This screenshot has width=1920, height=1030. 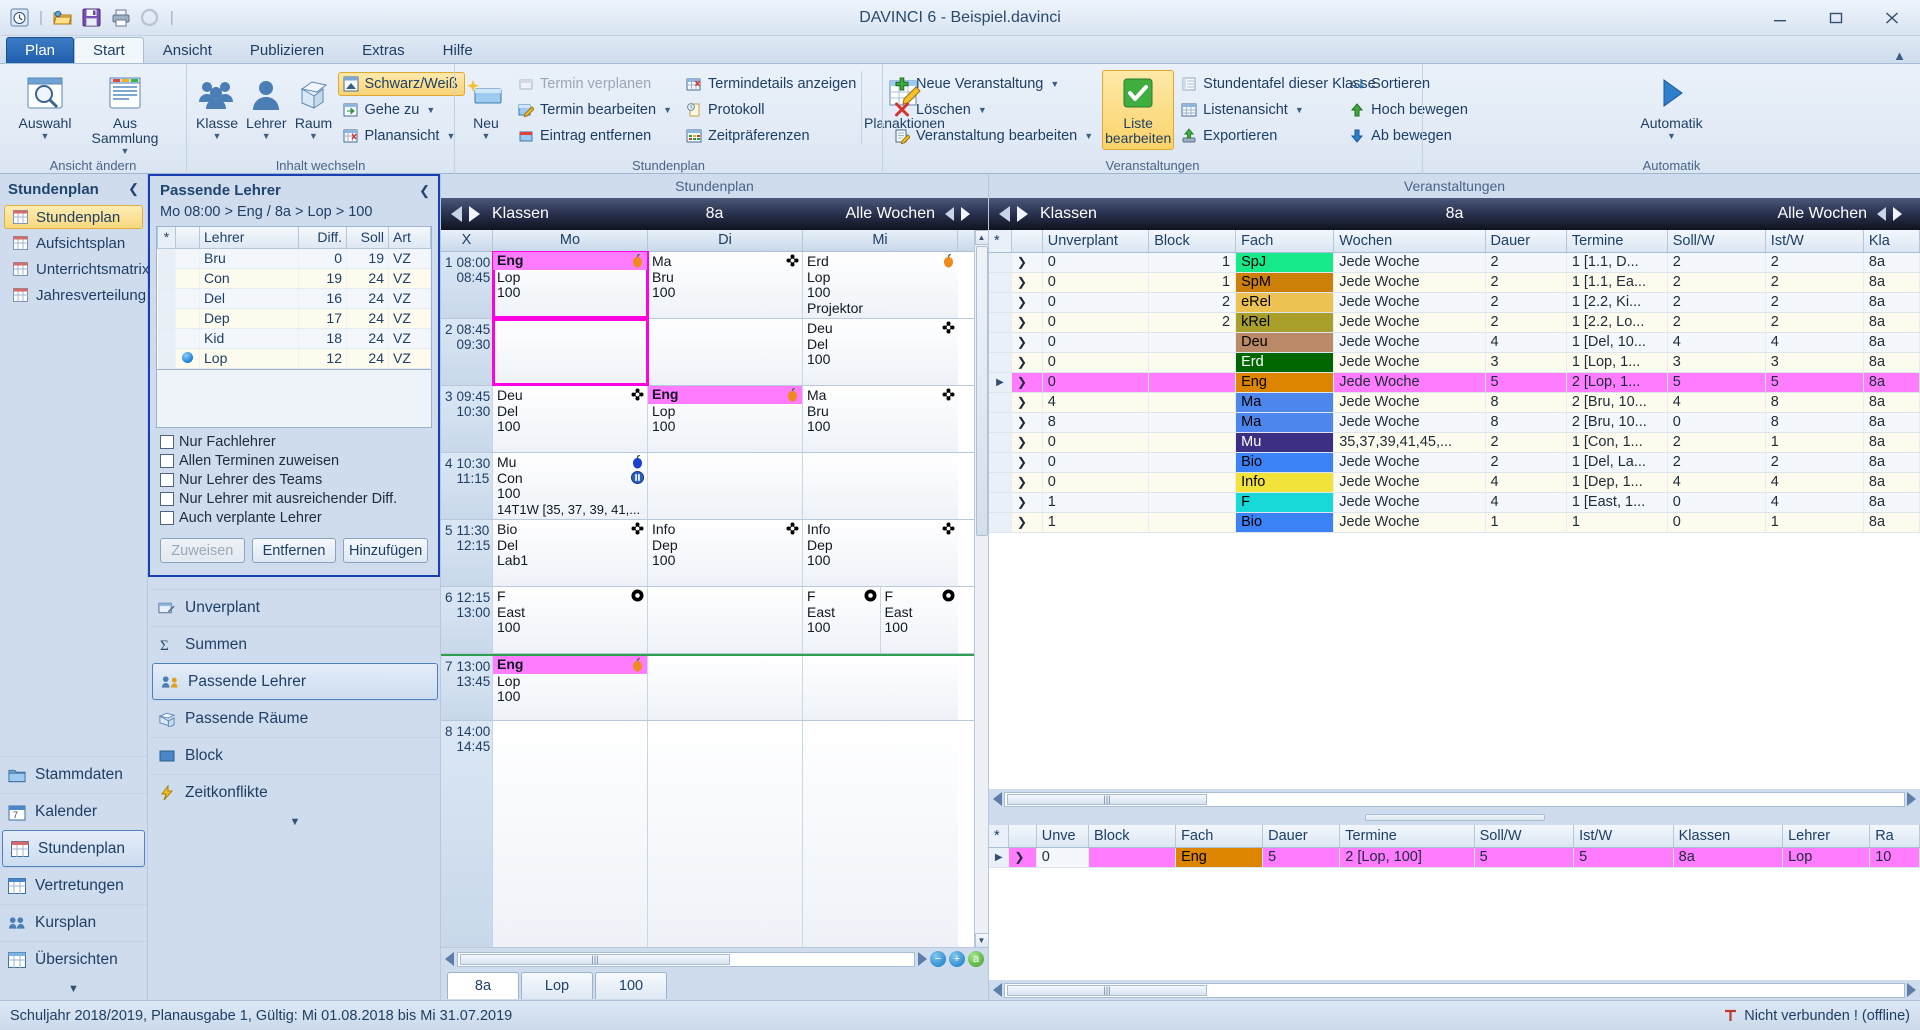 I want to click on col-istw: Ist/W, so click(x=1814, y=241).